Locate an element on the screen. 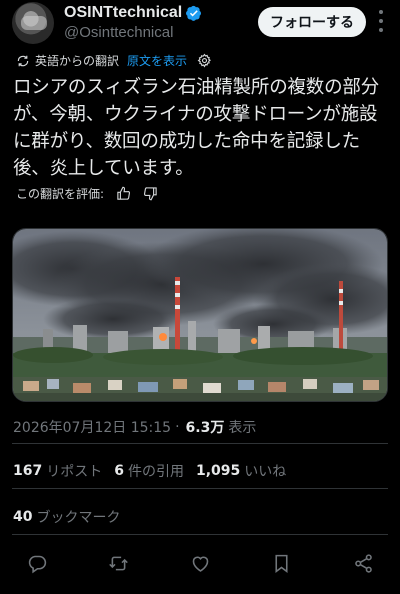  rate-translation: この翻訳を評価: is located at coordinates (87, 193).